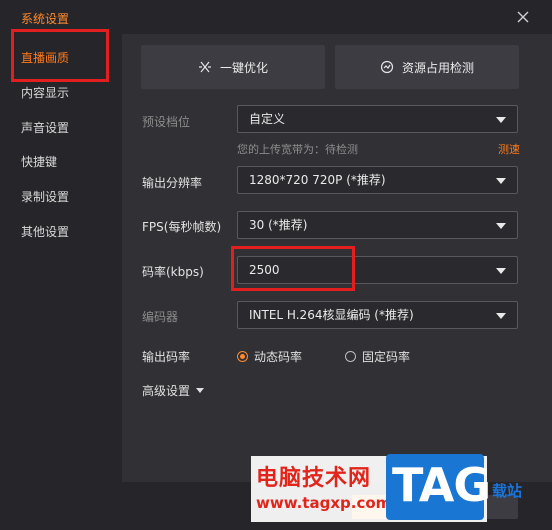 This screenshot has height=530, width=552. Describe the element at coordinates (45, 196) in the screenshot. I see `sidebar-item-recording: 录制设置` at that location.